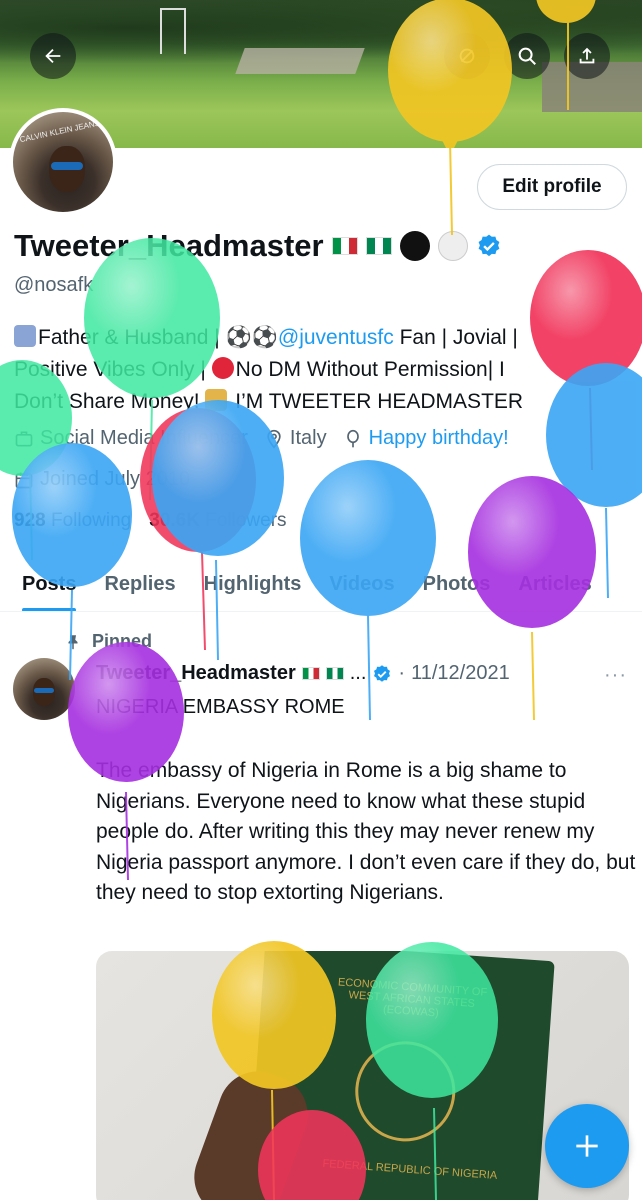 Image resolution: width=642 pixels, height=1200 pixels. What do you see at coordinates (246, 520) in the screenshot?
I see `followers-label: Followers` at bounding box center [246, 520].